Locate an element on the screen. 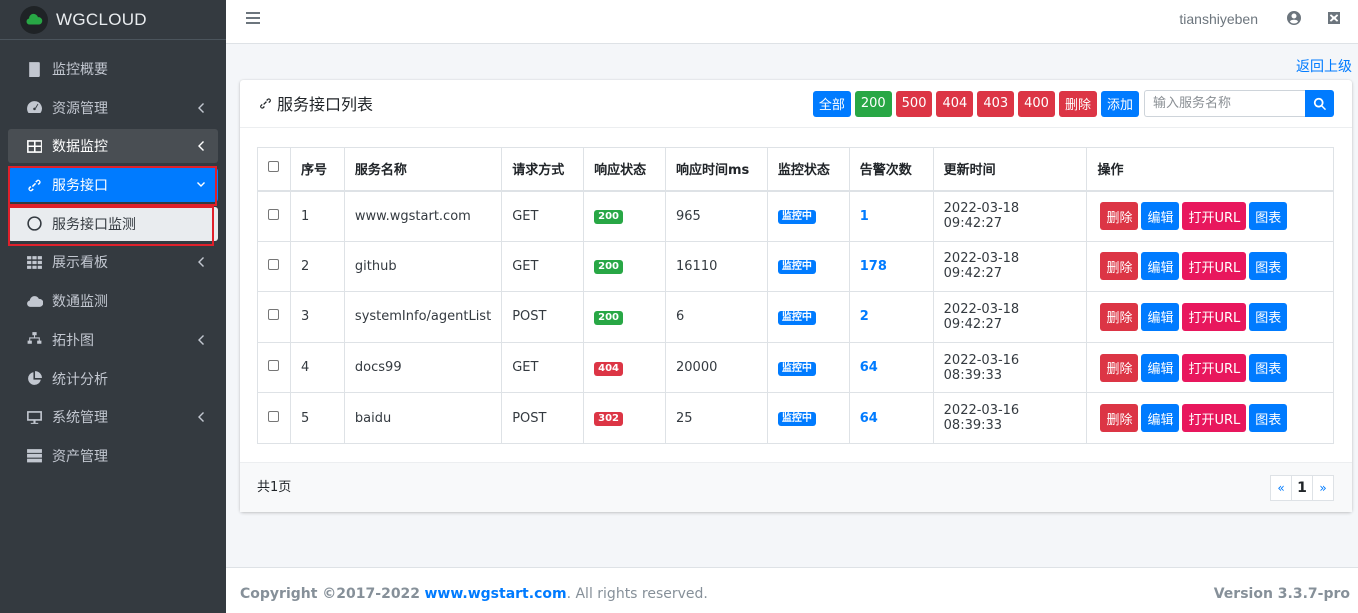 The image size is (1358, 613). column-header: 请求方式 is located at coordinates (543, 169).